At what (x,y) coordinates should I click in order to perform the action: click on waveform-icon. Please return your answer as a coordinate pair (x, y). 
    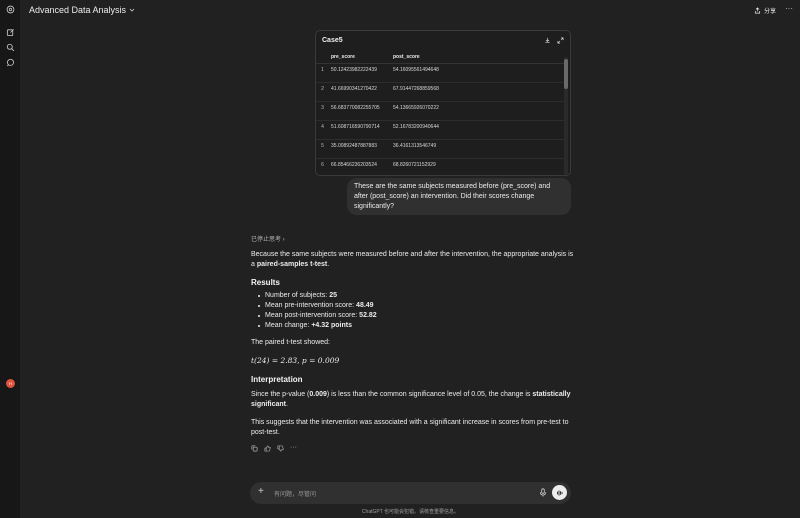
    Looking at the image, I should click on (559, 492).